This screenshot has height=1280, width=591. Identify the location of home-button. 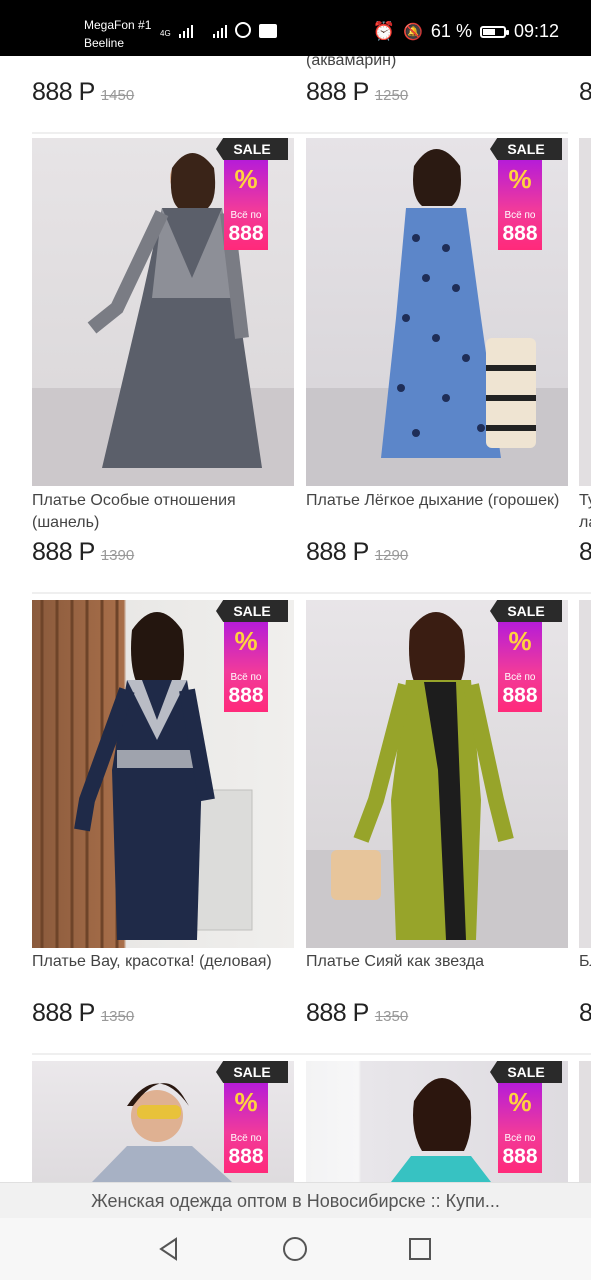
(295, 1249).